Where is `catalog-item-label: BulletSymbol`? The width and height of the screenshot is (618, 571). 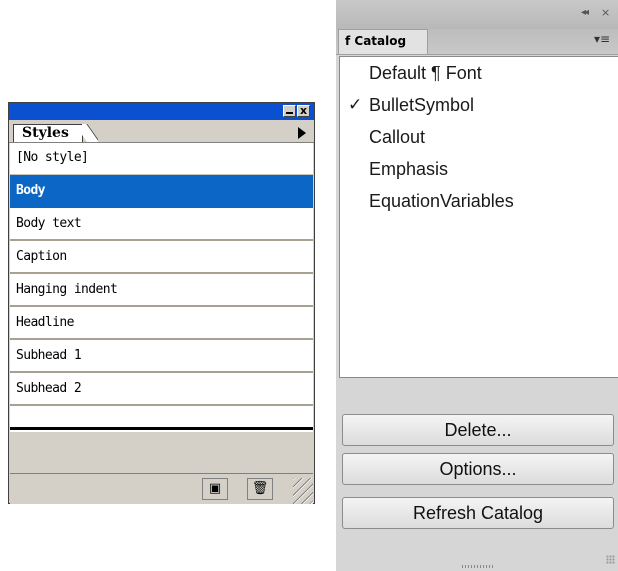 catalog-item-label: BulletSymbol is located at coordinates (422, 105).